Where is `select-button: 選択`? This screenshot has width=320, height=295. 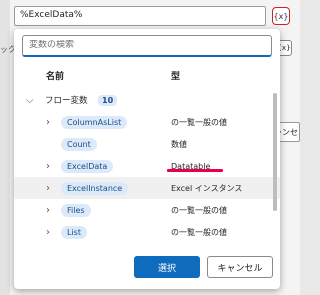
select-button: 選択 is located at coordinates (167, 267).